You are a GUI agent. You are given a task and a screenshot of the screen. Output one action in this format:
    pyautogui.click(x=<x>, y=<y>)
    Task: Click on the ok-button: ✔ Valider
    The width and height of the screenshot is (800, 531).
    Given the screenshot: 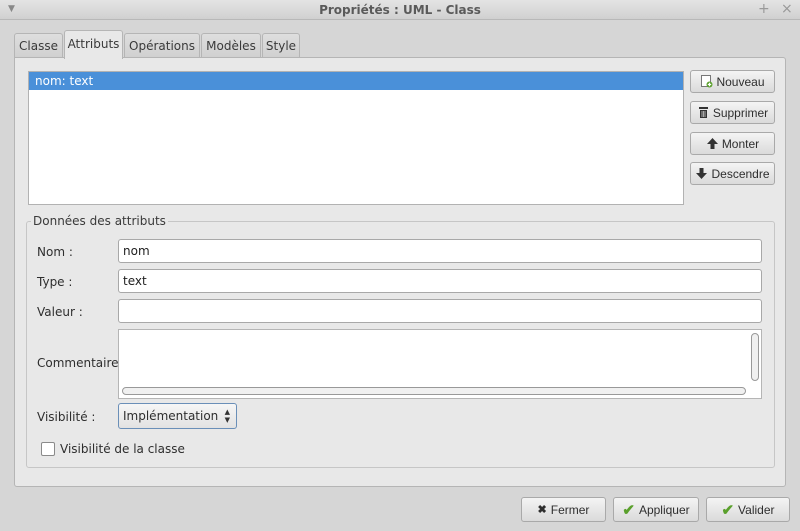 What is the action you would take?
    pyautogui.click(x=748, y=509)
    